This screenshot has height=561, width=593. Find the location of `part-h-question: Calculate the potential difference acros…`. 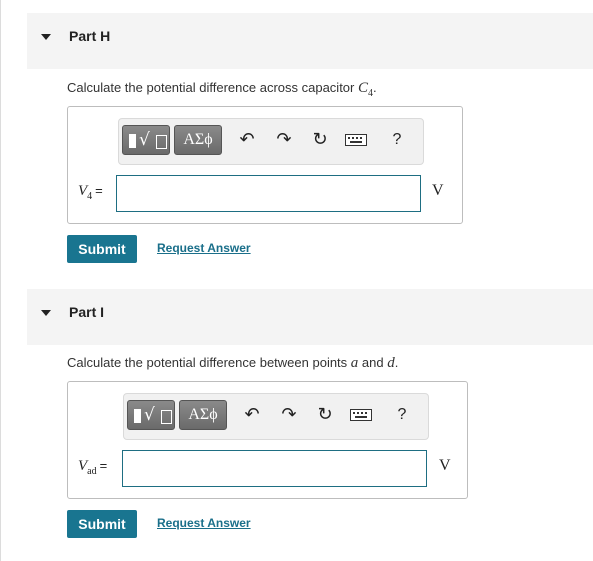

part-h-question: Calculate the potential difference acros… is located at coordinates (222, 89).